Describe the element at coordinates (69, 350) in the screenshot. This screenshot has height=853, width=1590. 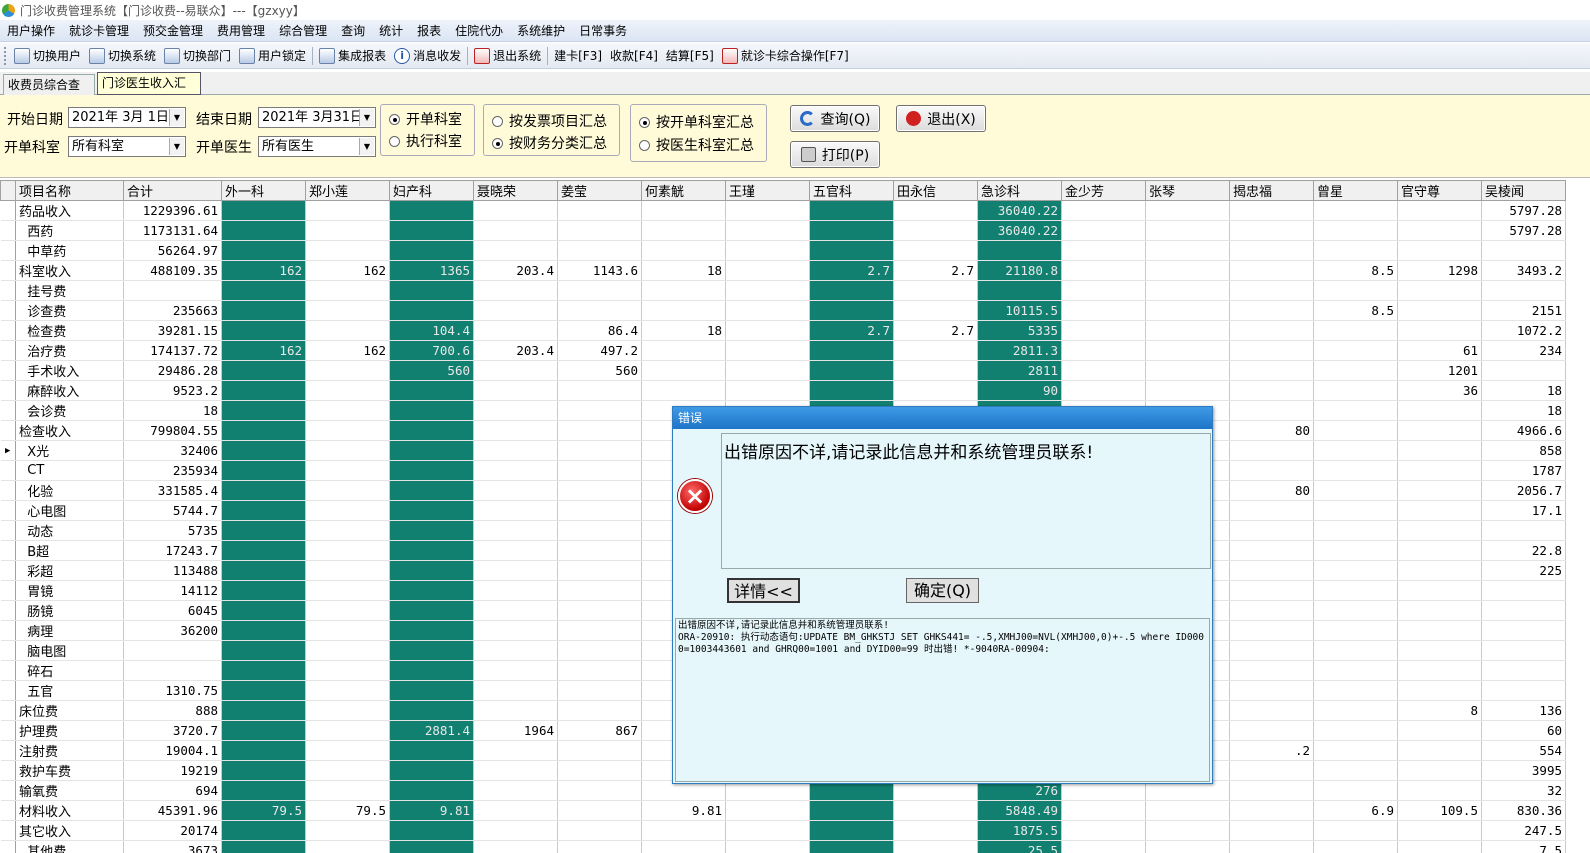
I see `row-label: 治疗费` at that location.